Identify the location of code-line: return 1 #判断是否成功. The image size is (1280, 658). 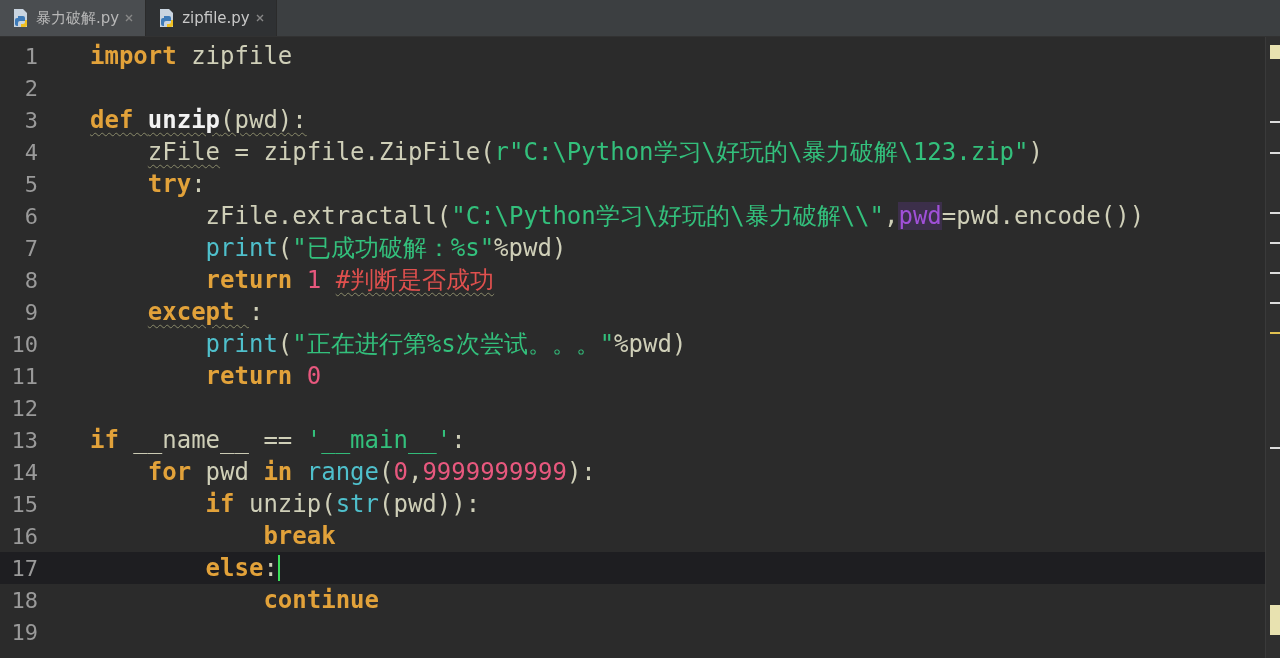
(349, 280).